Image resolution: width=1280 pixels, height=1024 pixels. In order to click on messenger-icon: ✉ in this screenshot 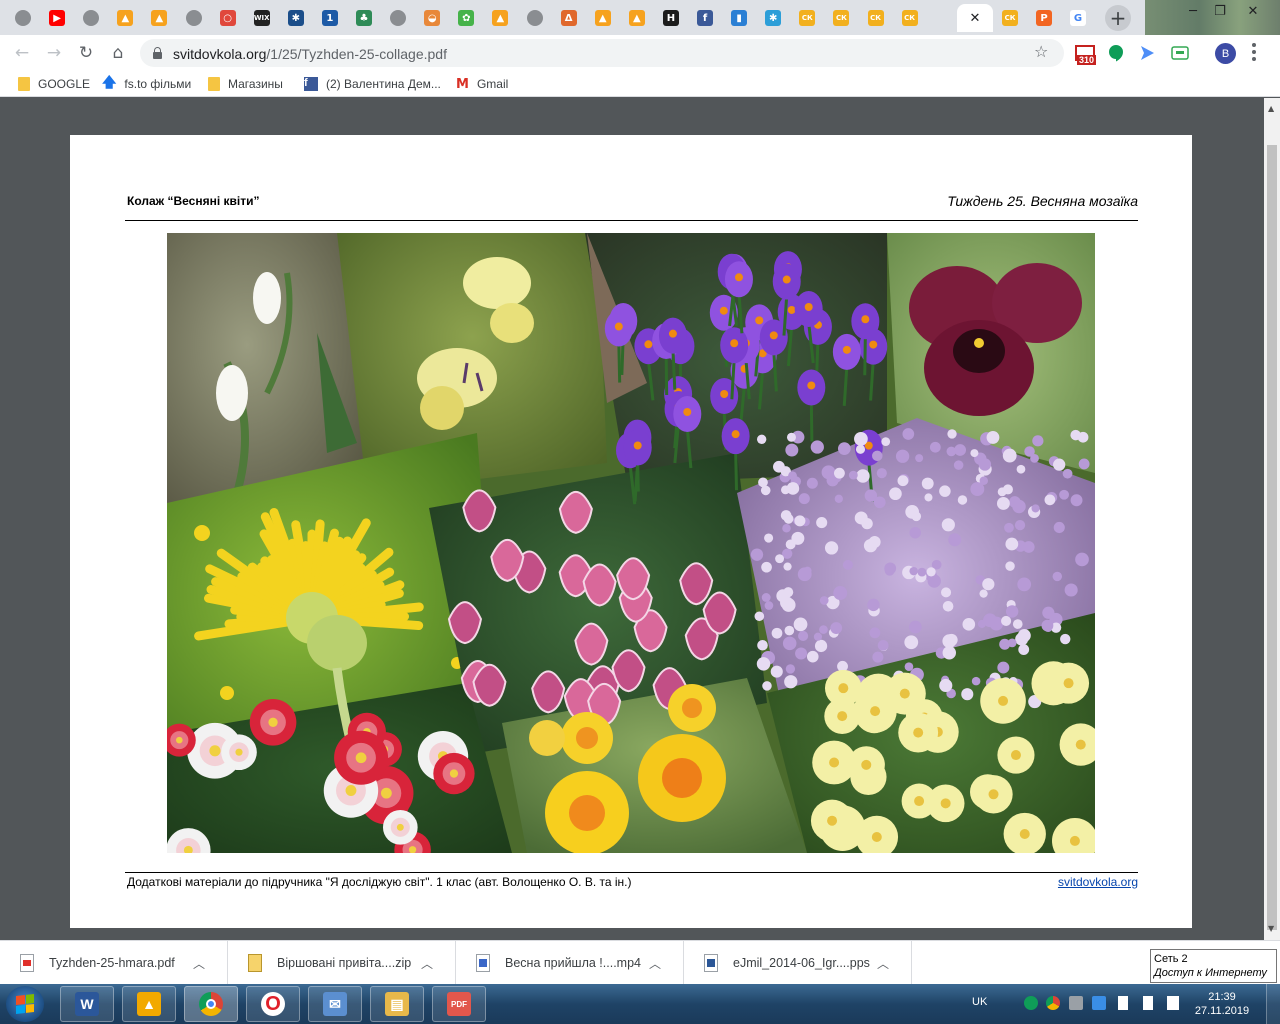, I will do `click(335, 1004)`.